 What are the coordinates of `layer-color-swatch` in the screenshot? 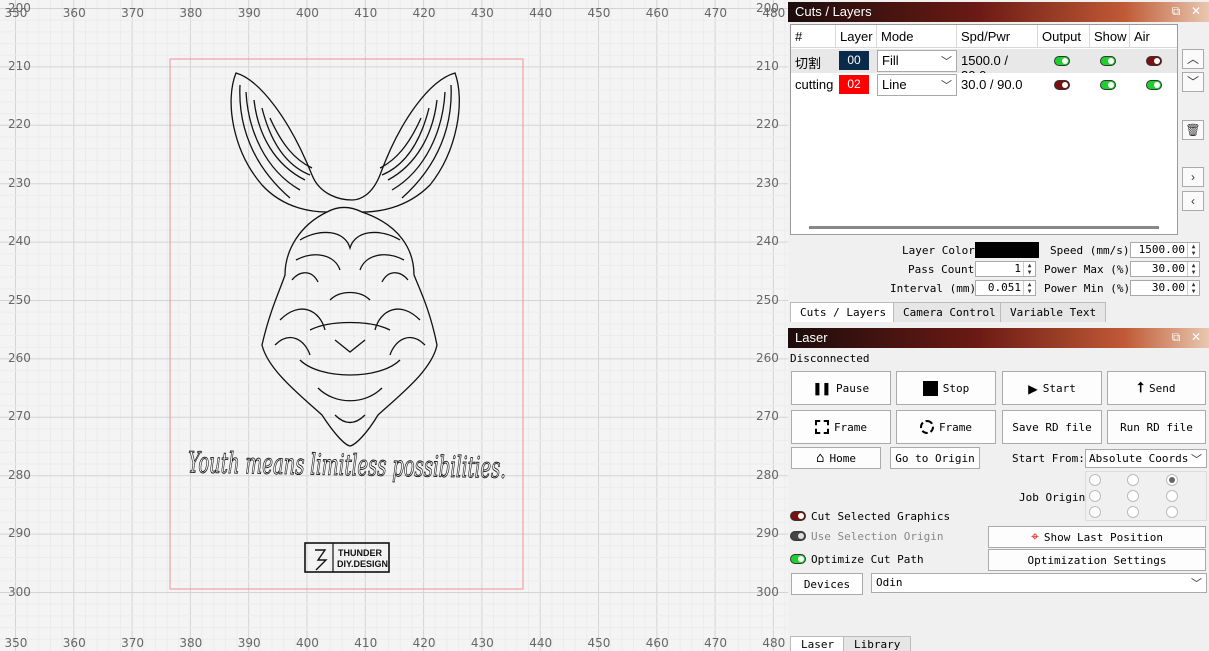 It's located at (1007, 250).